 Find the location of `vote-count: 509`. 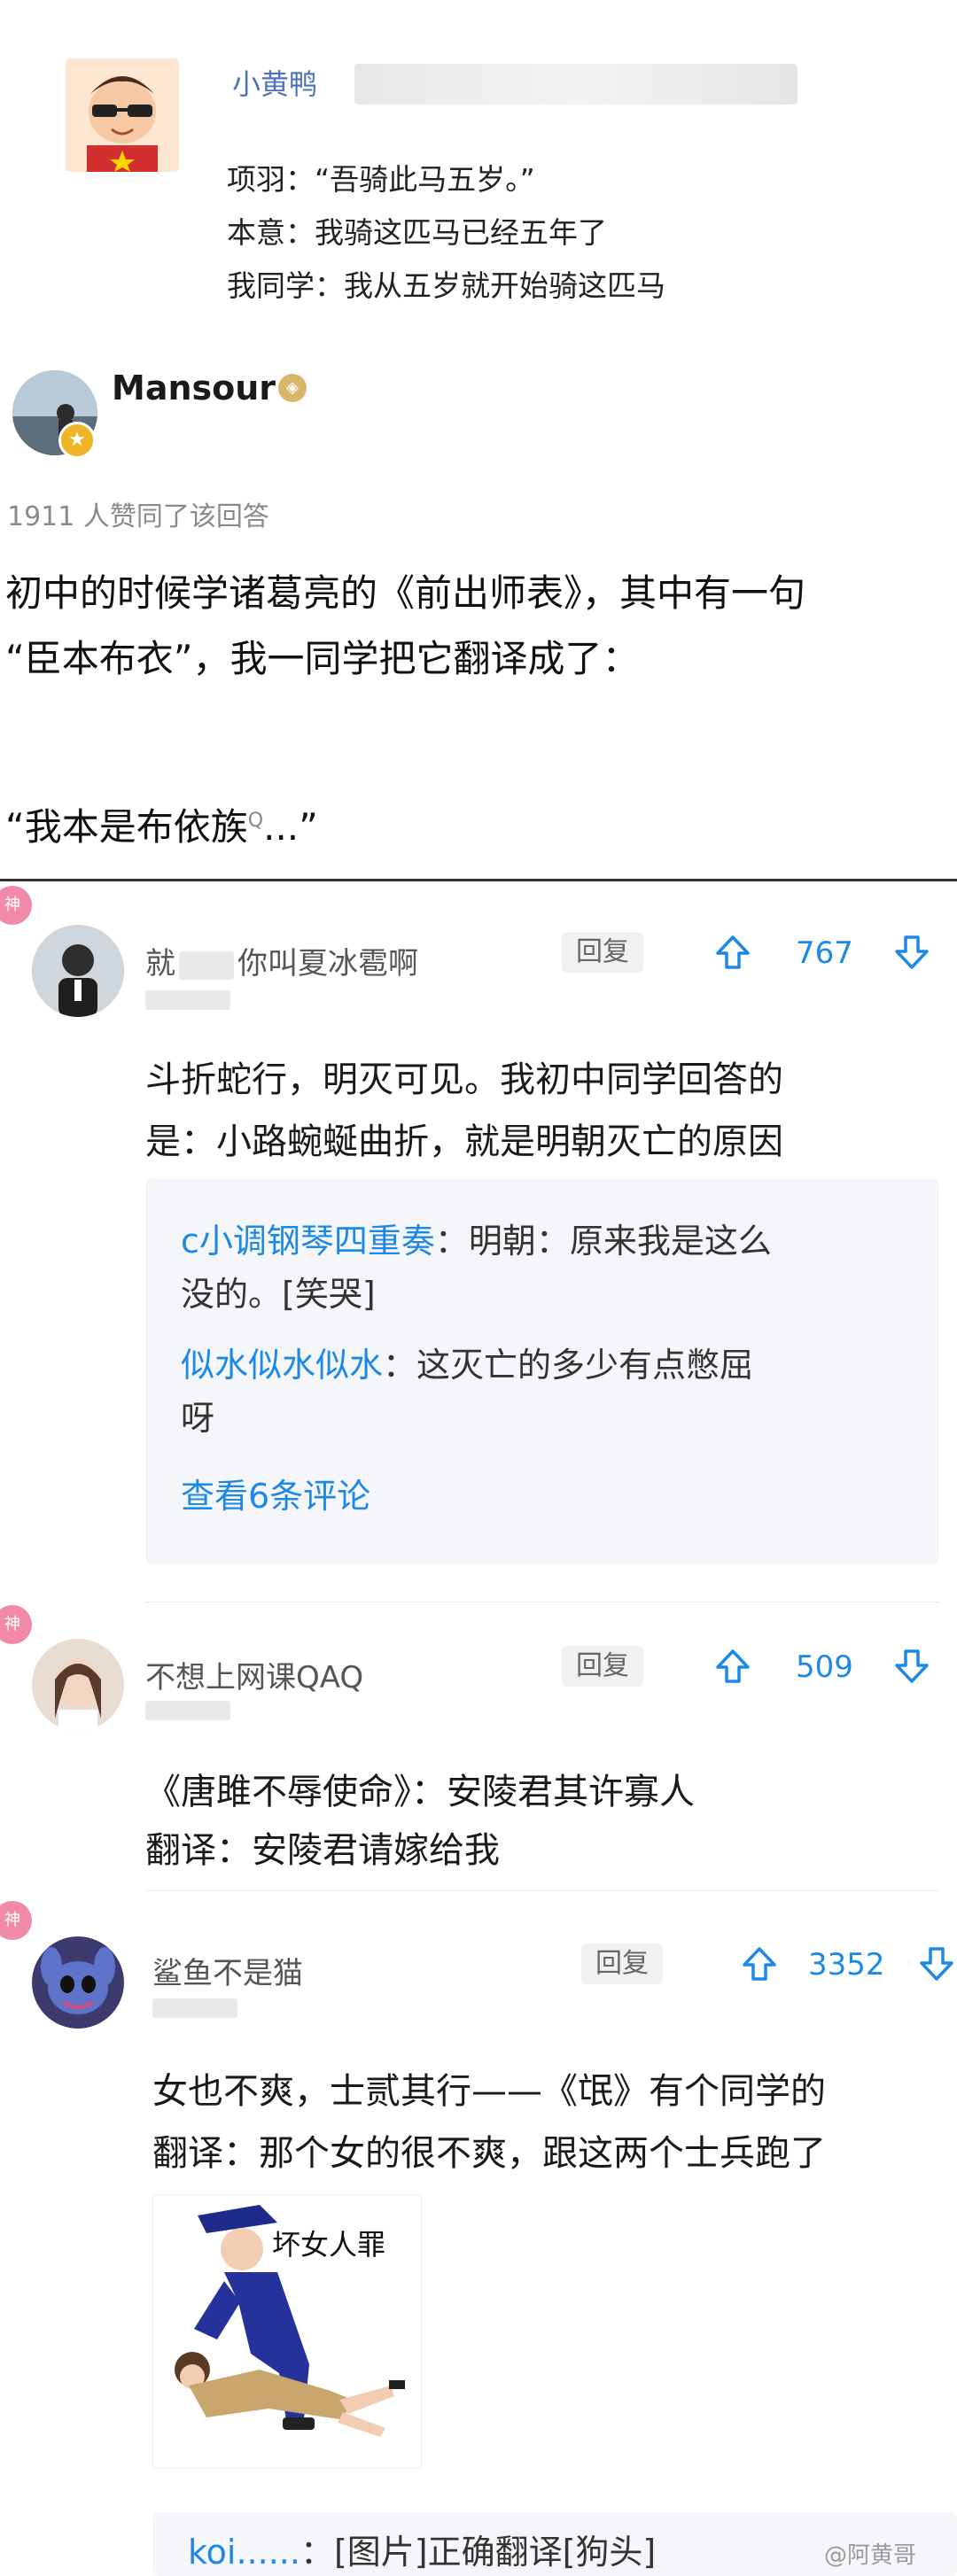

vote-count: 509 is located at coordinates (824, 1667).